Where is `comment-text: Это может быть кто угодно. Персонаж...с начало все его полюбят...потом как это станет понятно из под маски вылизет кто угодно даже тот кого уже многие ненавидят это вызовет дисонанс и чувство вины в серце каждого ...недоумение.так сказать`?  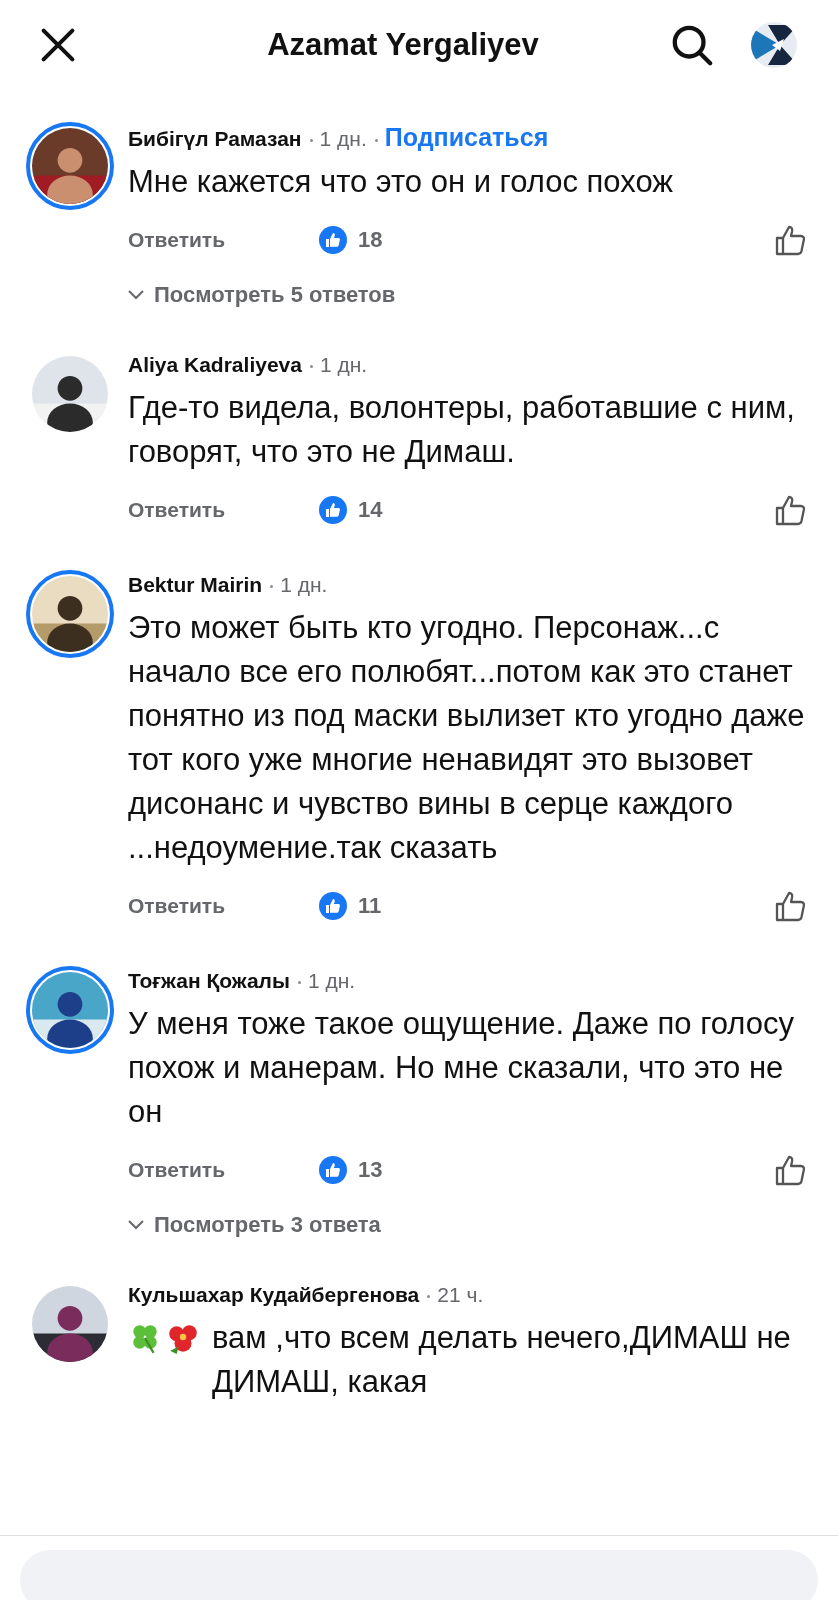
comment-text: Это может быть кто угодно. Персонаж...с начало все его полюбят...потом как это станет понятно из под маски вылизет кто угодно даже тот кого уже многие ненавидят это вызовет дисонанс и чувство вины в серце каждого ...недоумение.так сказать is located at coordinates (467, 738).